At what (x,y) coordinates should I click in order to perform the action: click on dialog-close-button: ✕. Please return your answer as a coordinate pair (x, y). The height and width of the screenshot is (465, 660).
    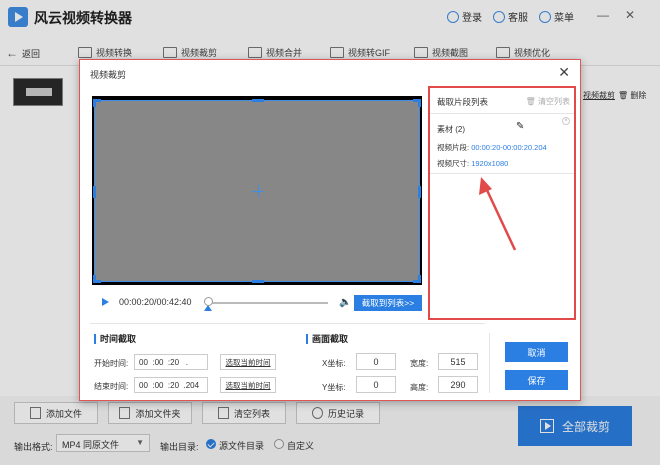
    Looking at the image, I should click on (564, 72).